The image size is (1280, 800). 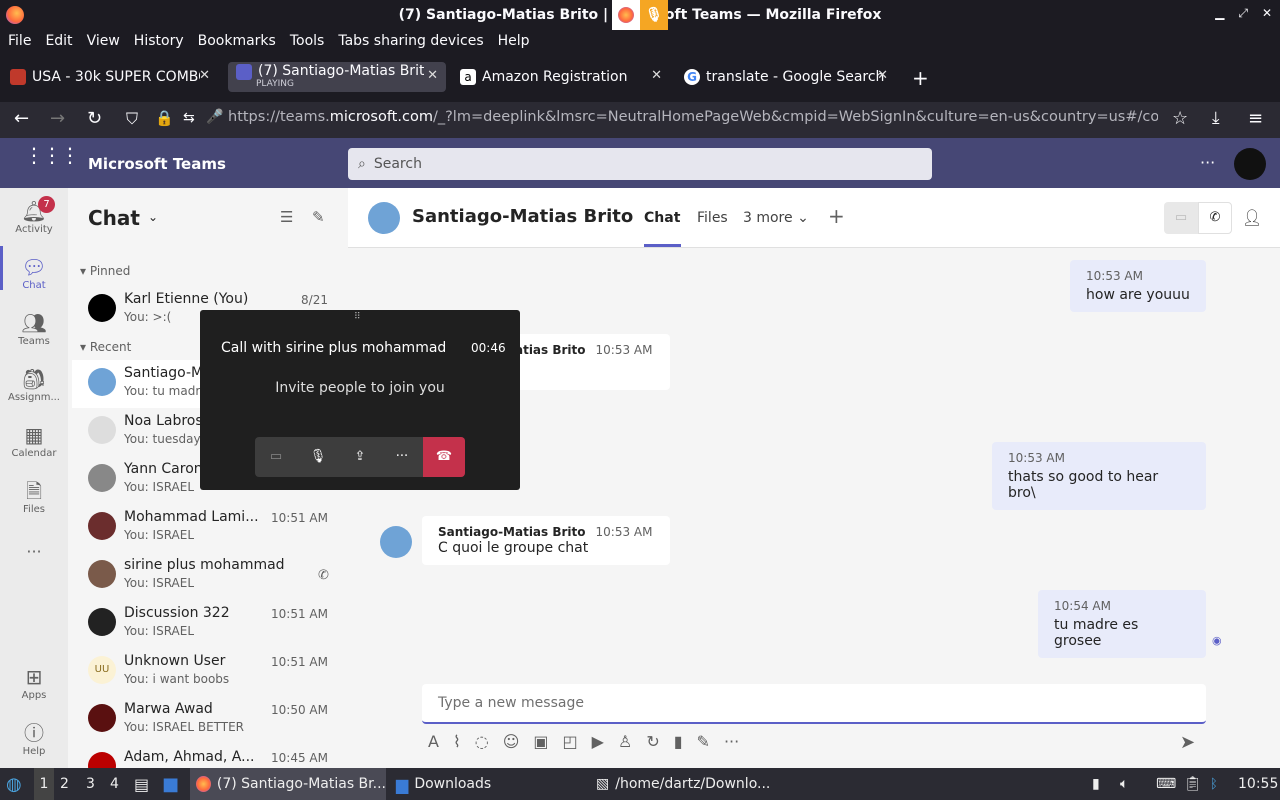 I want to click on menu-tabs-sharing: Tabs sharing devices, so click(x=410, y=41).